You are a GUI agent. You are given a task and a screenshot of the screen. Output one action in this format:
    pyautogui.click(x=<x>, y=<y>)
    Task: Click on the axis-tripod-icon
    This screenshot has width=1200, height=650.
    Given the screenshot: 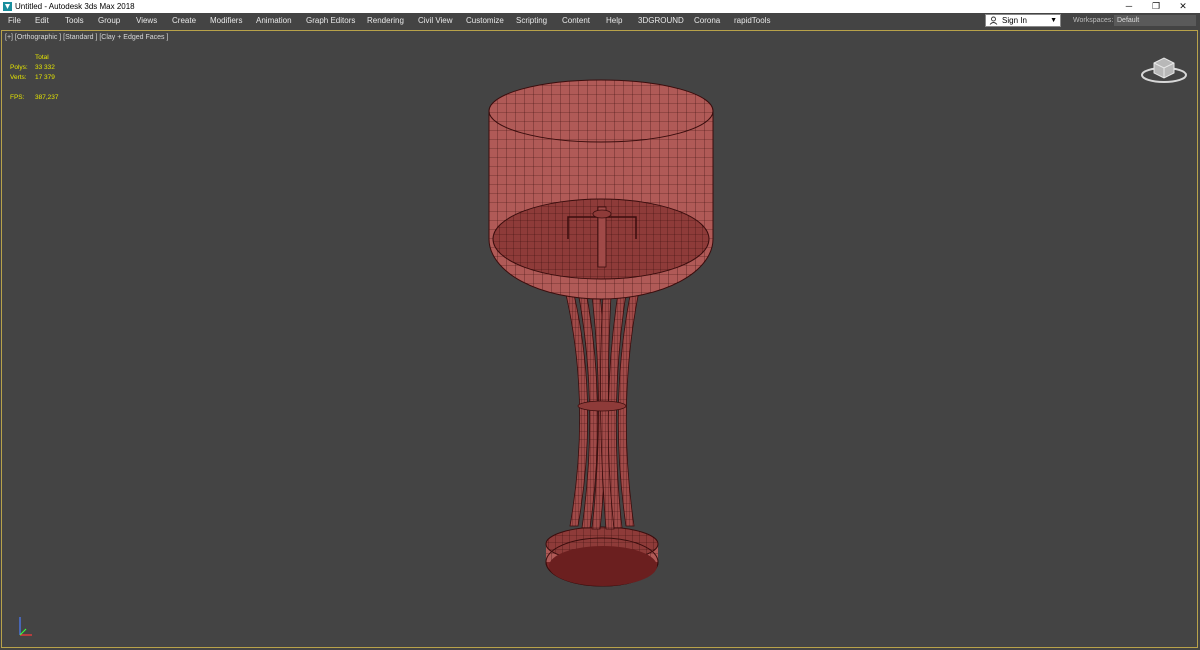 What is the action you would take?
    pyautogui.click(x=25, y=626)
    